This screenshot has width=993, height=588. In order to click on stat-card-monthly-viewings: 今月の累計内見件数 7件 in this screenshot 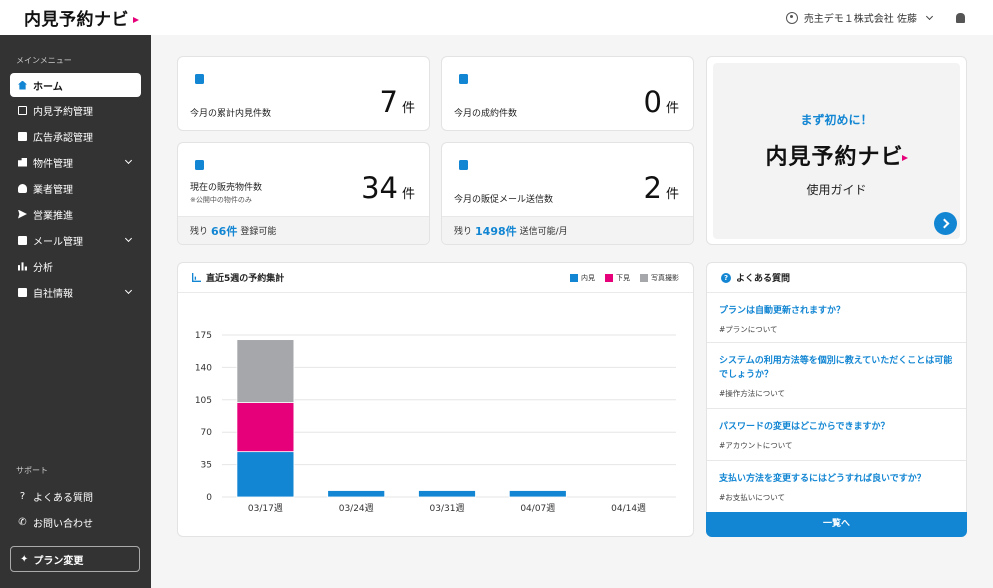, I will do `click(303, 93)`.